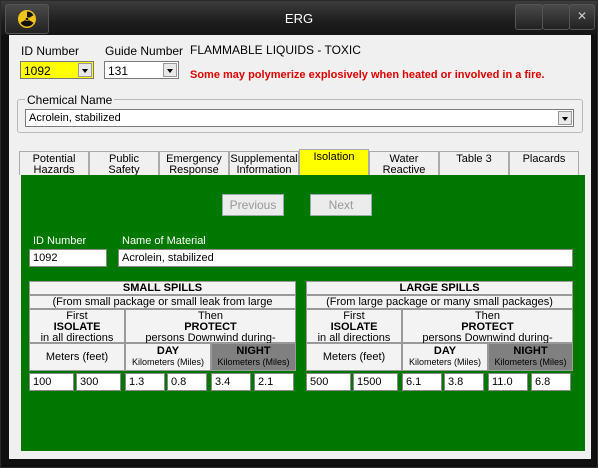 The image size is (598, 468). Describe the element at coordinates (354, 357) in the screenshot. I see `large-meters-label: Meters (feet)` at that location.